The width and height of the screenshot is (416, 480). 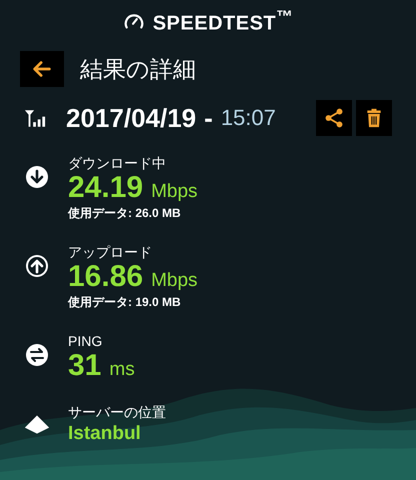 I want to click on share-icon, so click(x=334, y=118).